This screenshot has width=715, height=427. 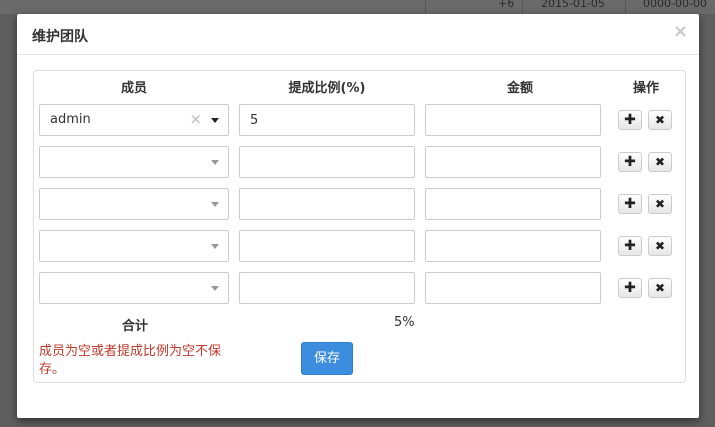 What do you see at coordinates (404, 322) in the screenshot?
I see `total-ratio: 5%` at bounding box center [404, 322].